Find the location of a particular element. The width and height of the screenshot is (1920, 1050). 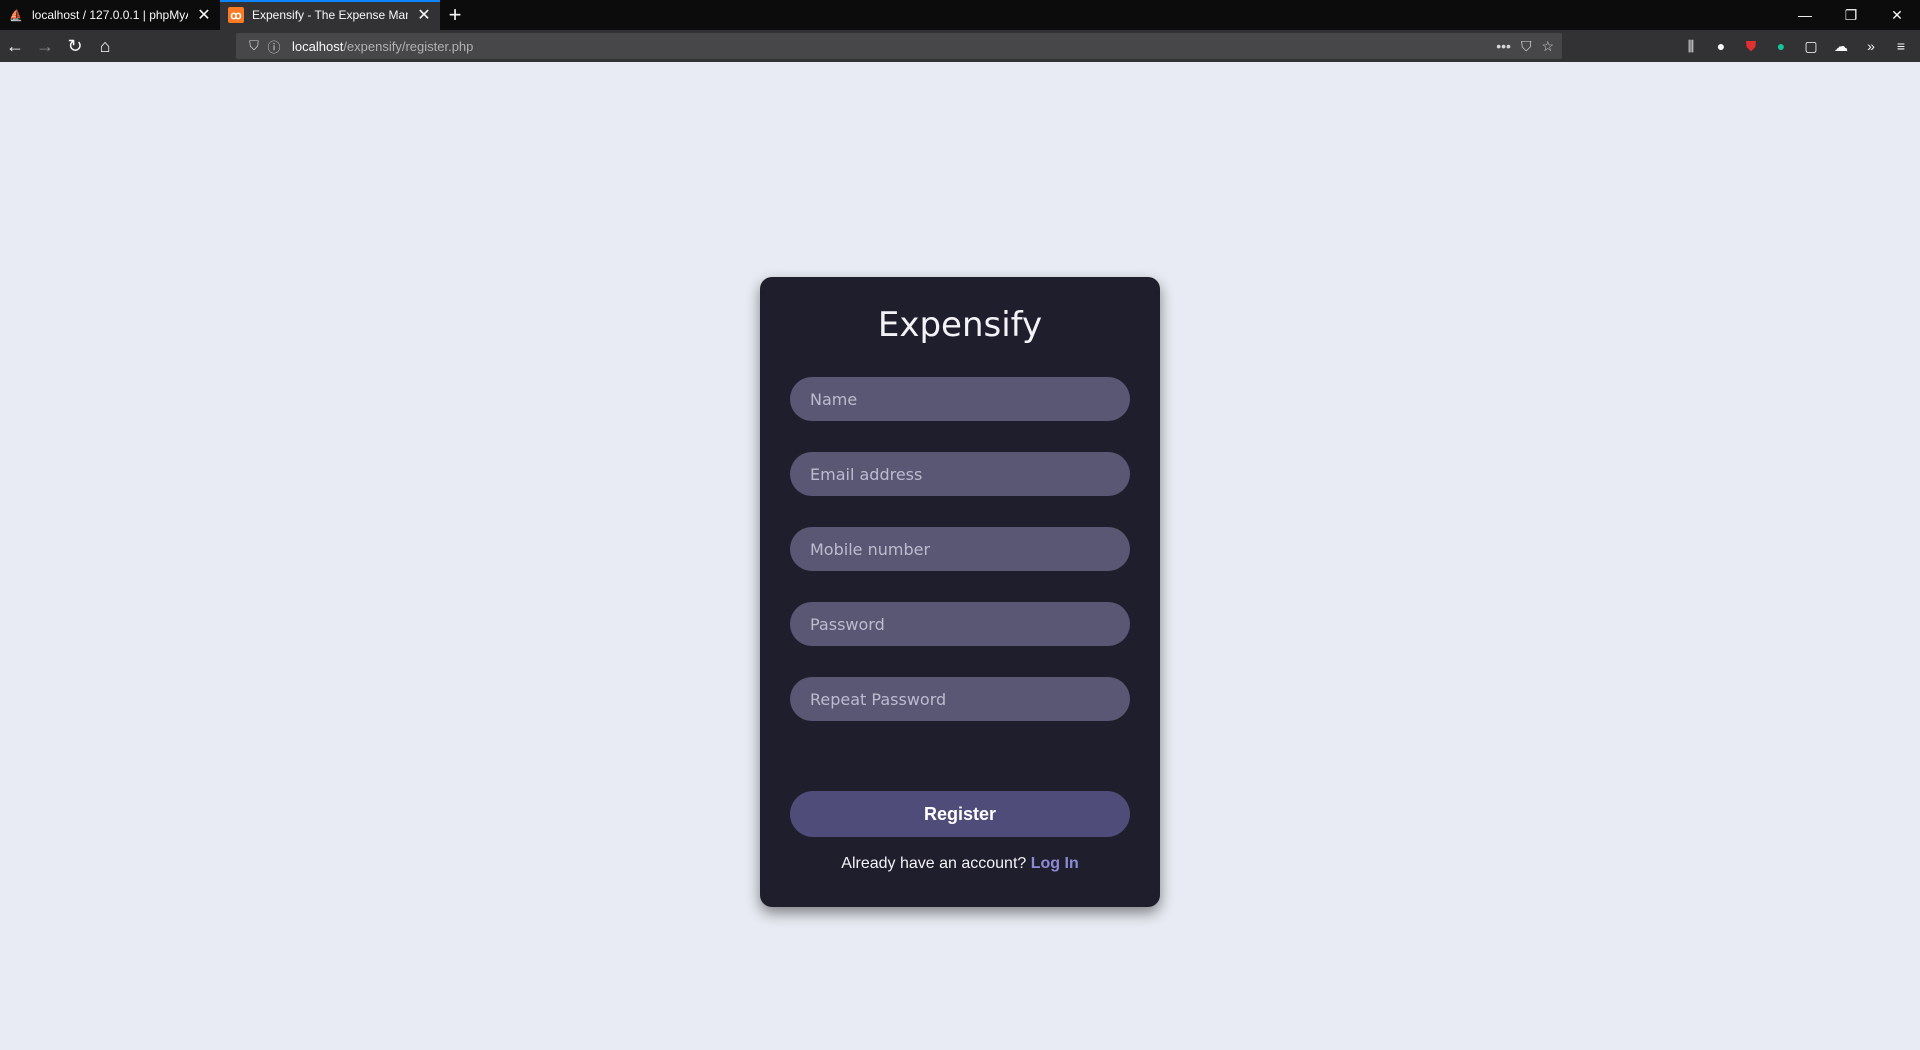

cloud-extension-icon: ☁ is located at coordinates (1841, 46).